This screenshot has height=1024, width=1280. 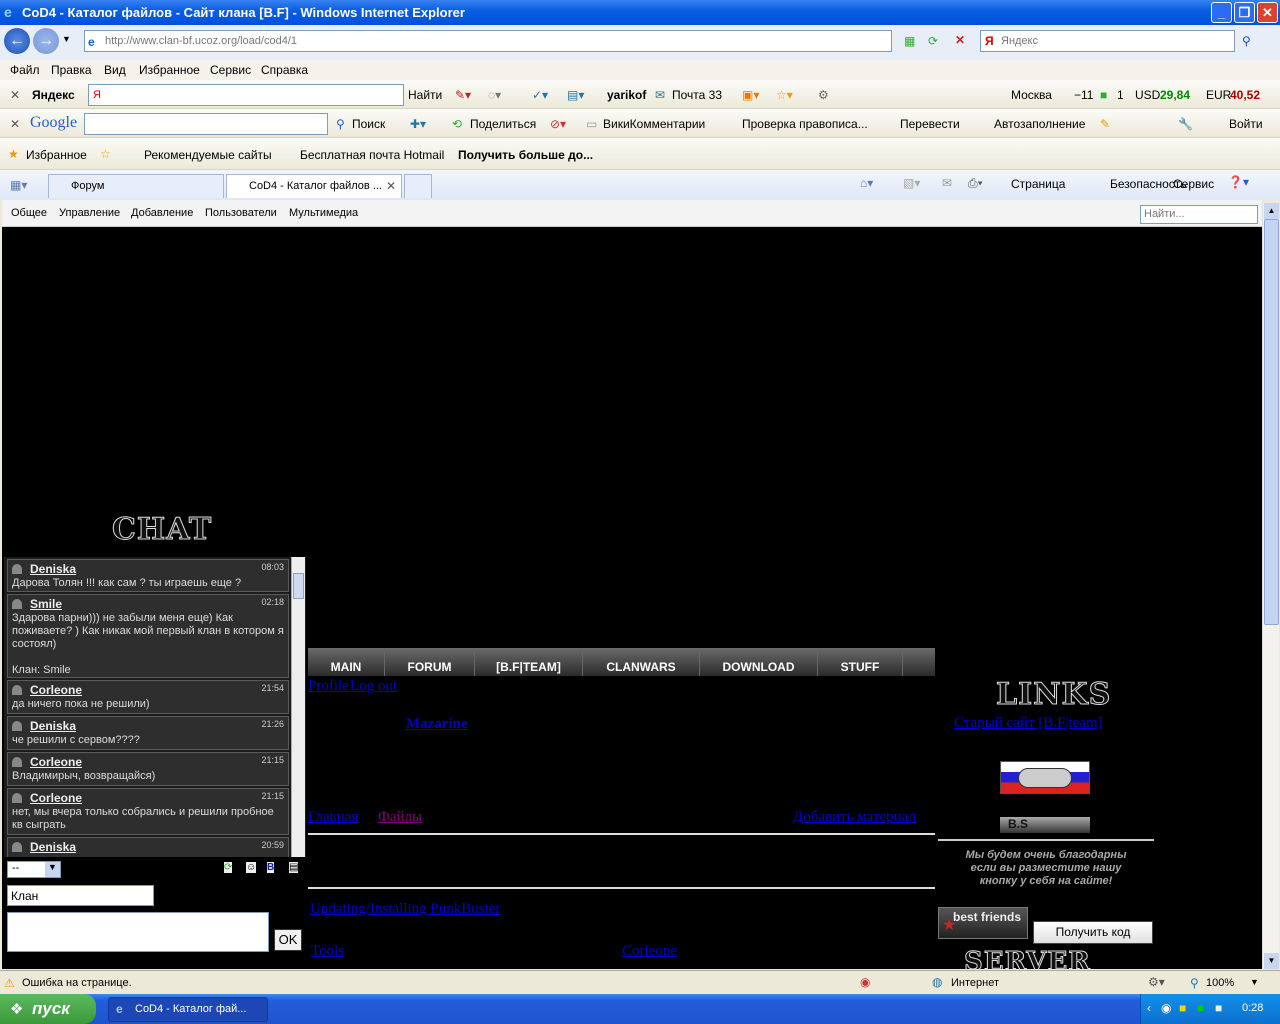 What do you see at coordinates (1246, 41) in the screenshot?
I see `search-icon: ⚲` at bounding box center [1246, 41].